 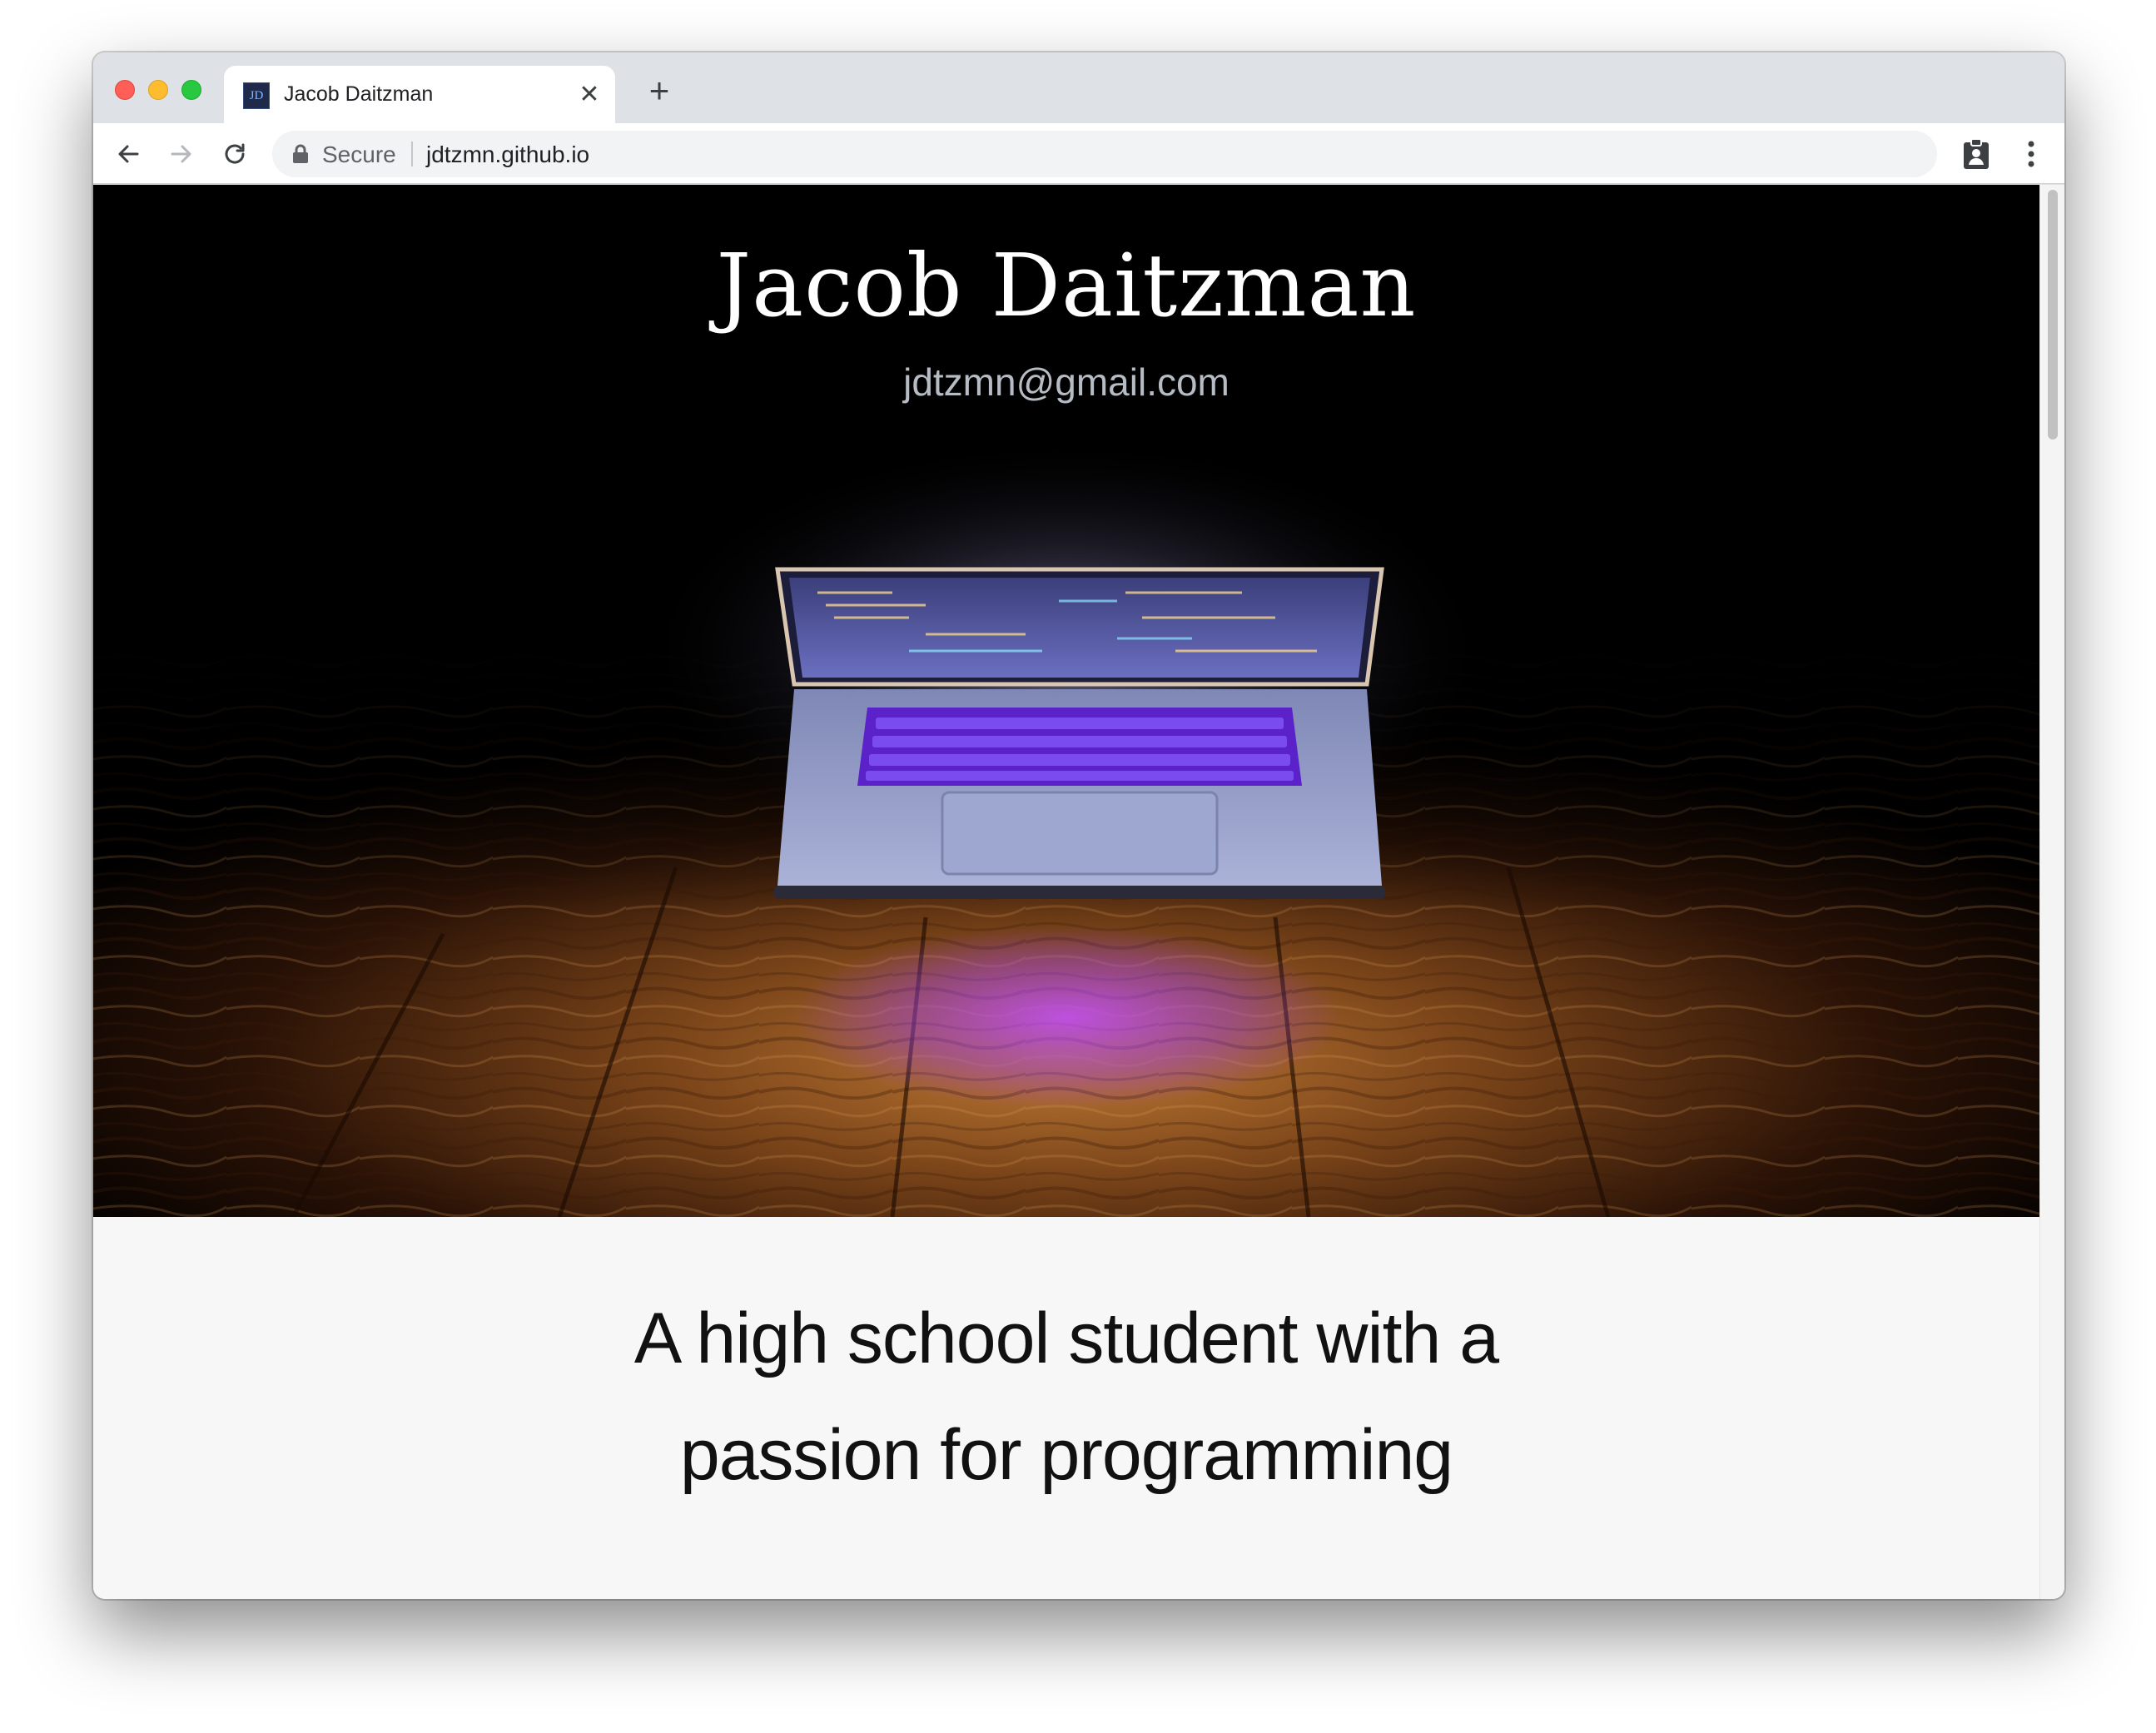 I want to click on extension-icon, so click(x=1976, y=154).